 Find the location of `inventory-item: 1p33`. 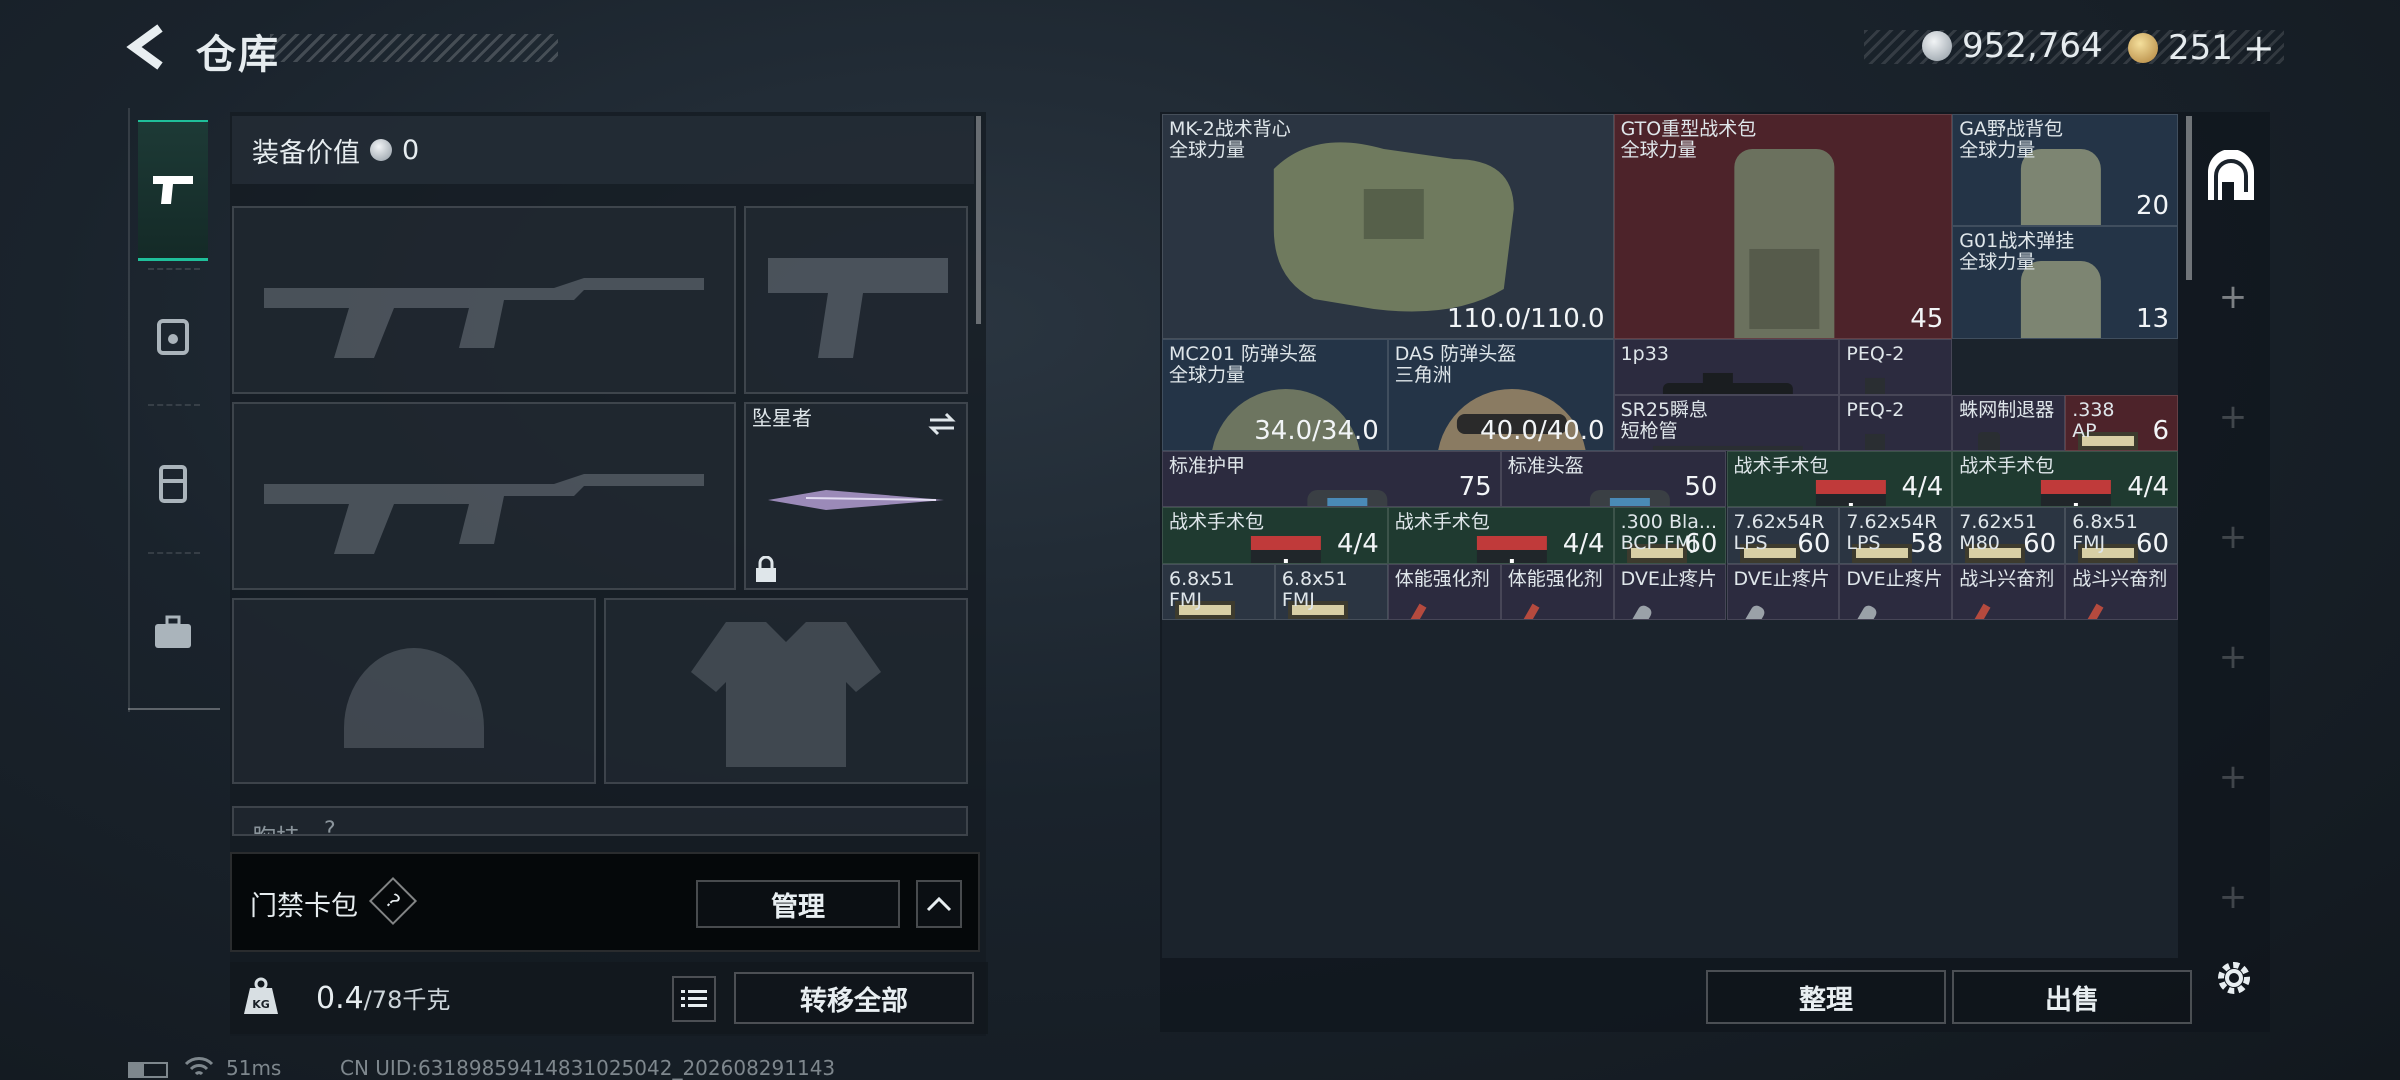

inventory-item: 1p33 is located at coordinates (1726, 366).